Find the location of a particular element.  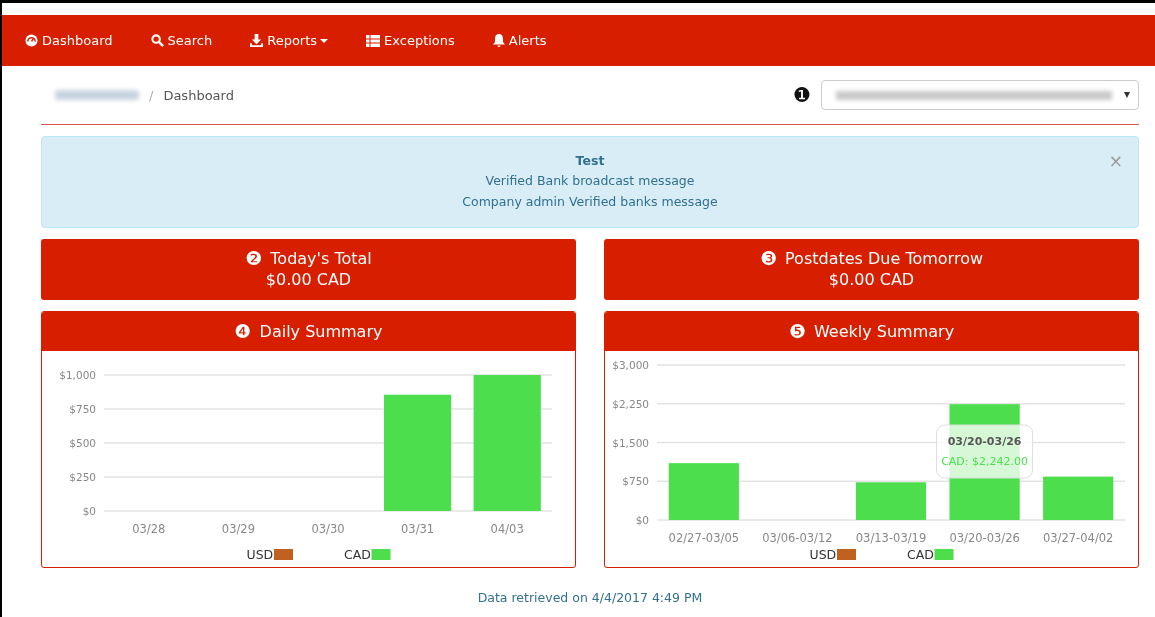

x-axis-label: 03/20-03/26 is located at coordinates (984, 538).